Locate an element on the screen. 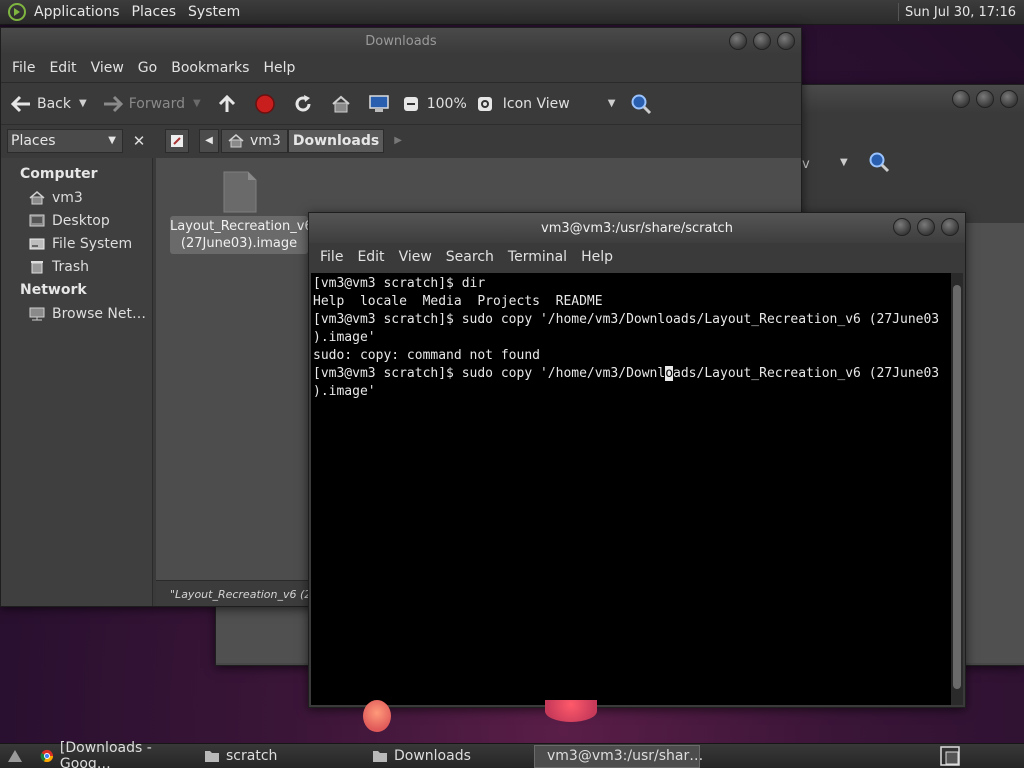 The height and width of the screenshot is (768, 1024). menu-terminal: Terminal is located at coordinates (537, 257).